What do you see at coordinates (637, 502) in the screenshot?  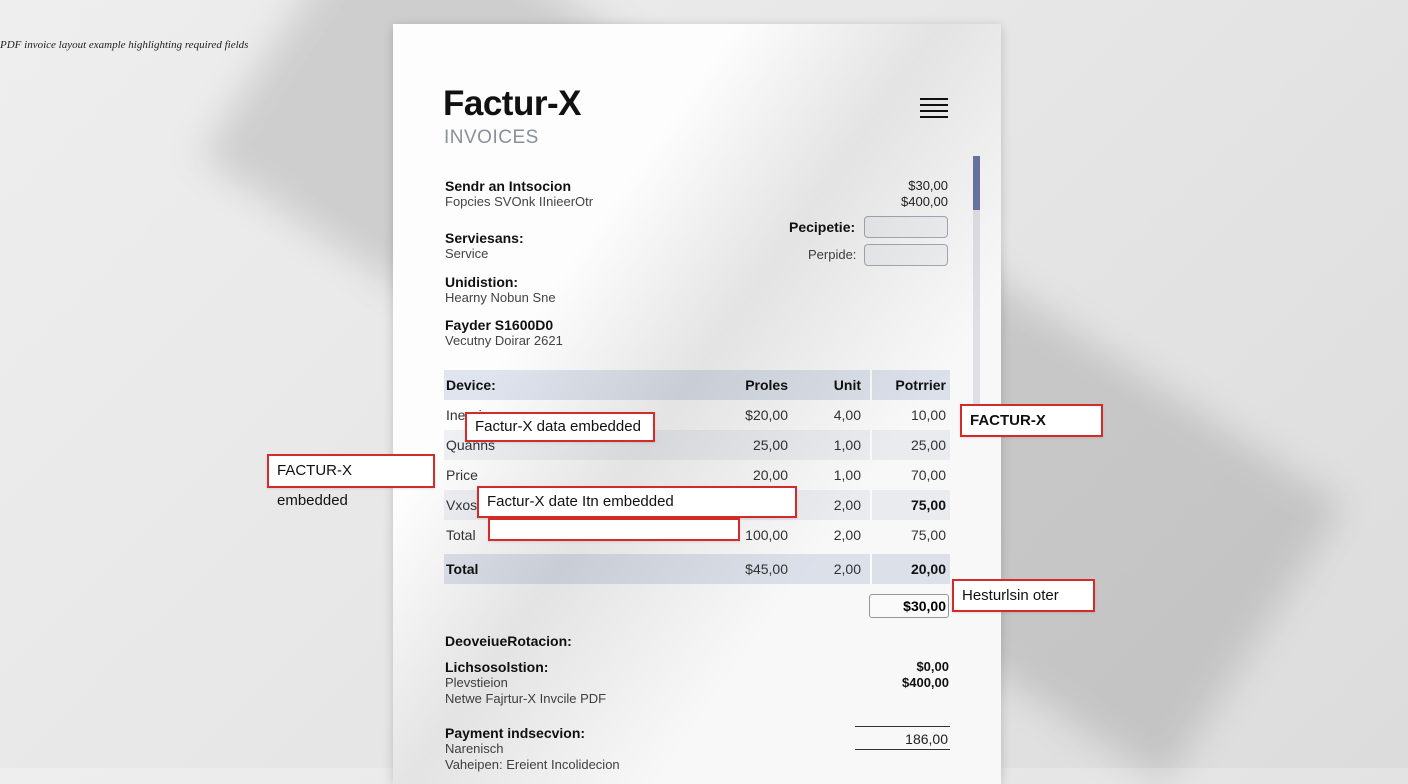 I see `callout-factur-x-date-embedded: Factur-X date Itn embedded` at bounding box center [637, 502].